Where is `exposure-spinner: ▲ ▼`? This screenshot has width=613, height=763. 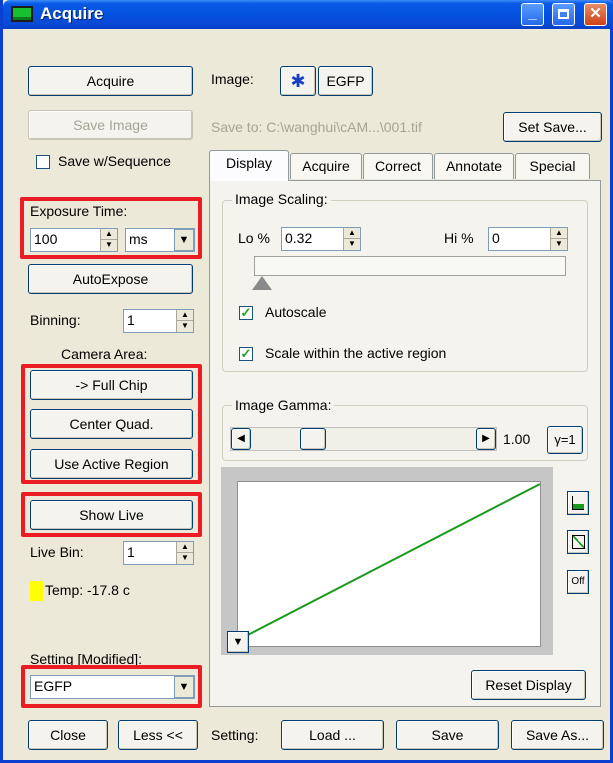 exposure-spinner: ▲ ▼ is located at coordinates (108, 240).